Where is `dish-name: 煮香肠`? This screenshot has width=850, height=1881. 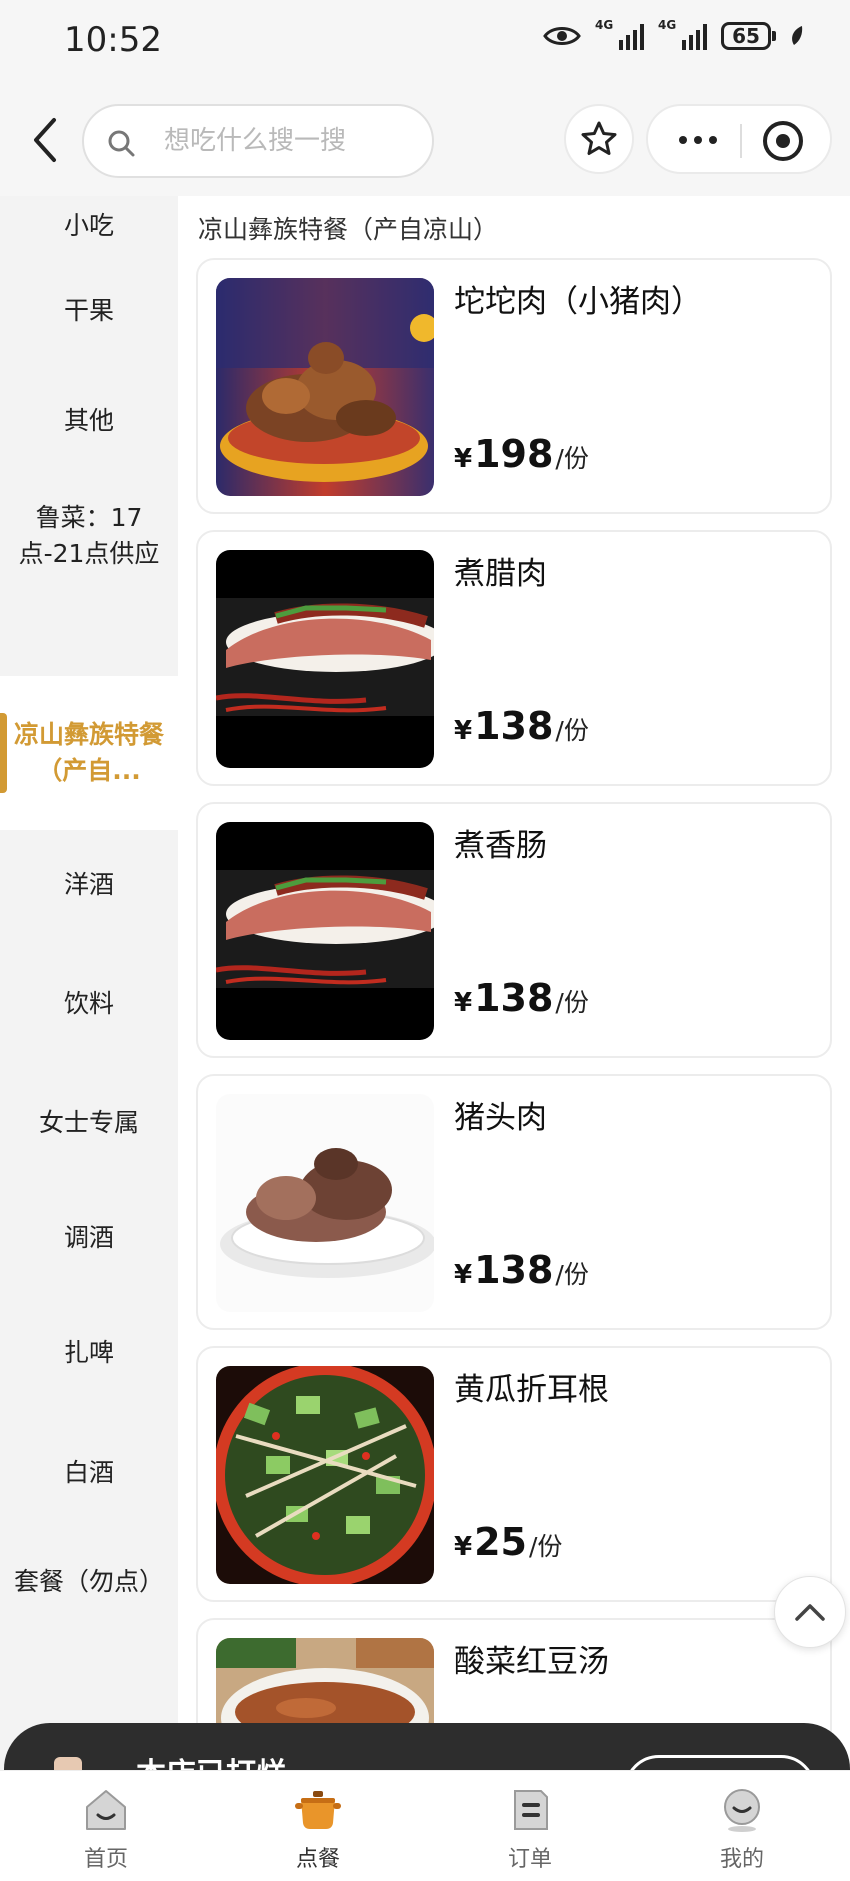
dish-name: 煮香肠 is located at coordinates (500, 846).